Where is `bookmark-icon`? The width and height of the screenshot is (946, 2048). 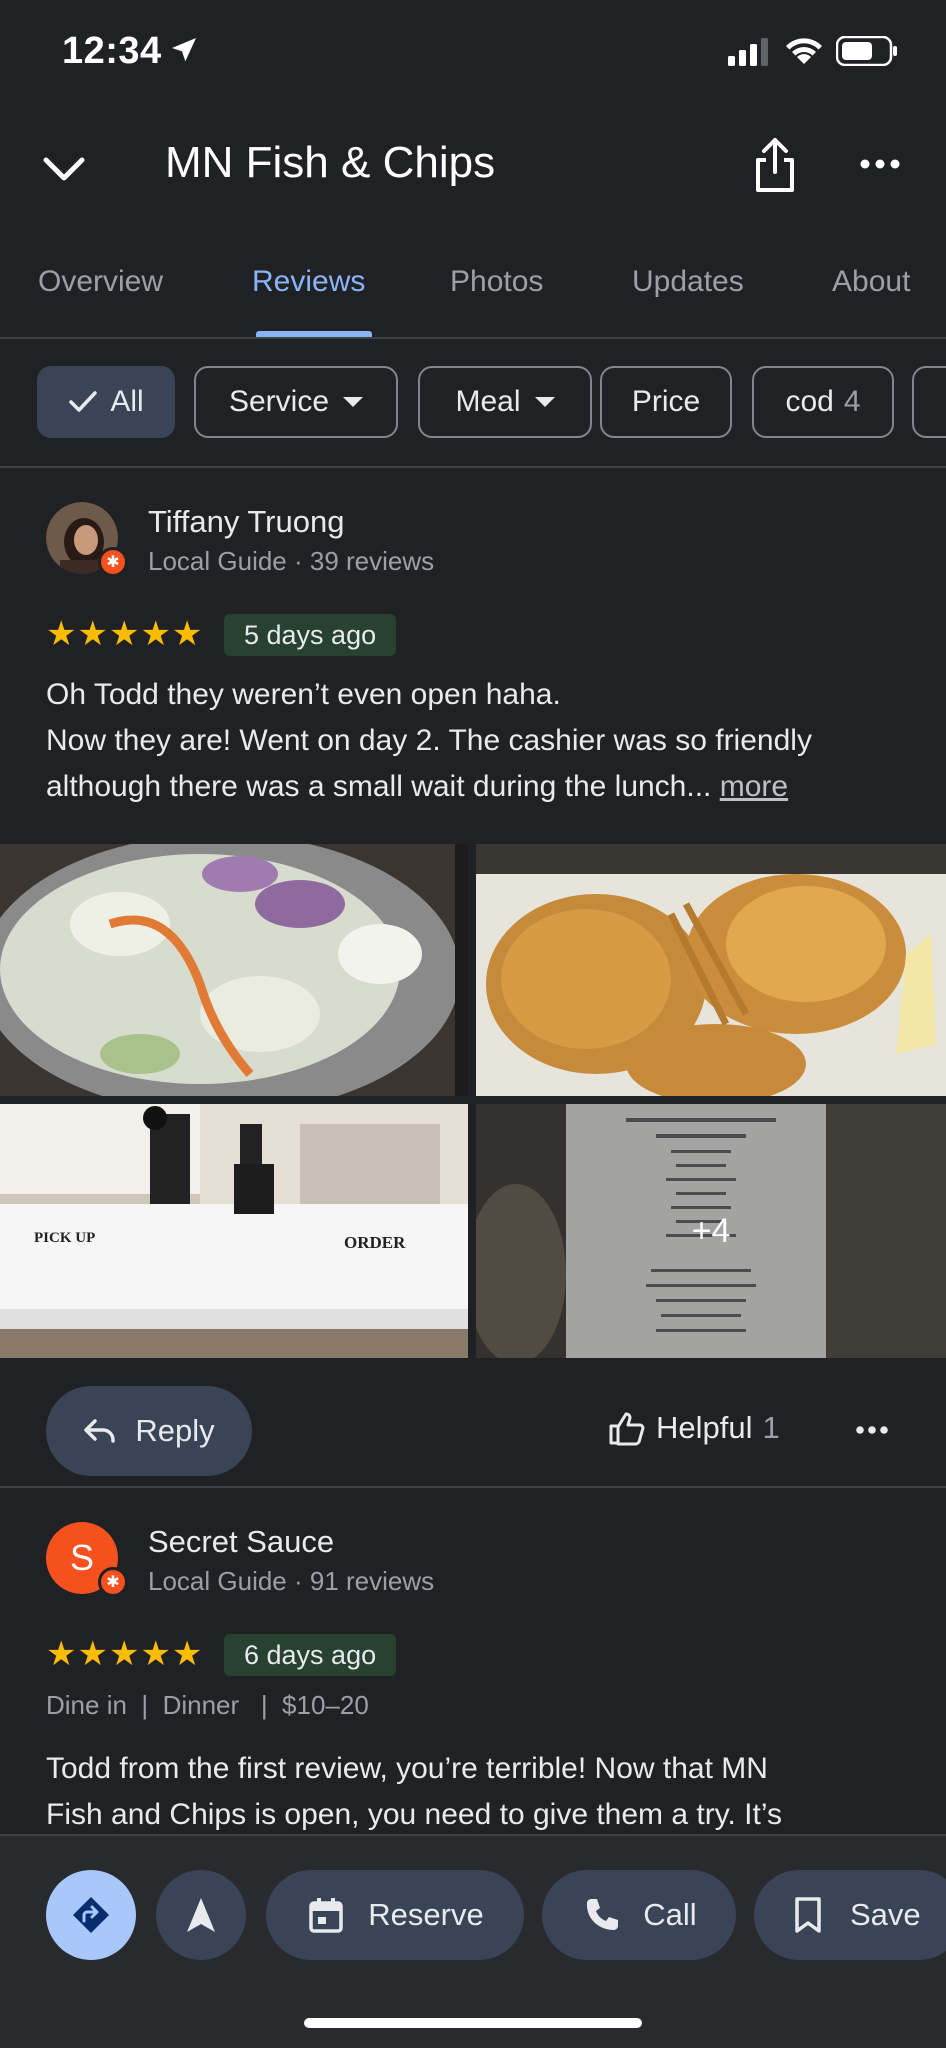
bookmark-icon is located at coordinates (808, 1915).